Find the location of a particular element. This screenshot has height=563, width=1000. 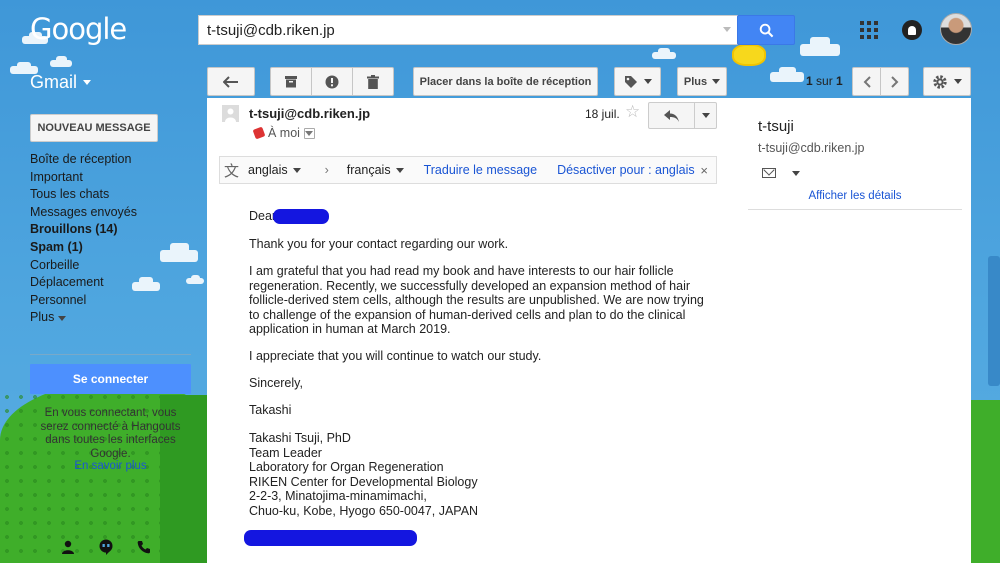

back-button is located at coordinates (231, 81).